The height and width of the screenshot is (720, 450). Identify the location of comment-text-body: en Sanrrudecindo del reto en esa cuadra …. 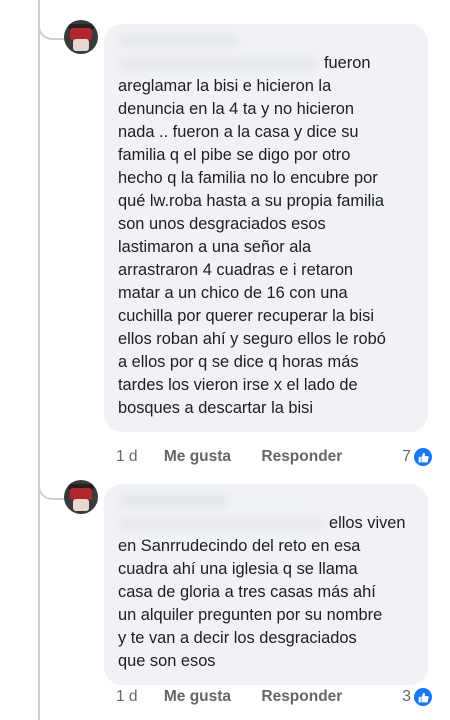
(250, 603).